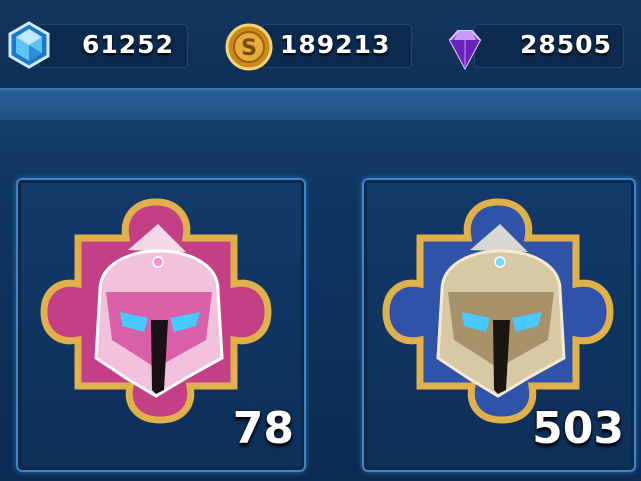 This screenshot has height=481, width=641. I want to click on svg-text: S, so click(249, 48).